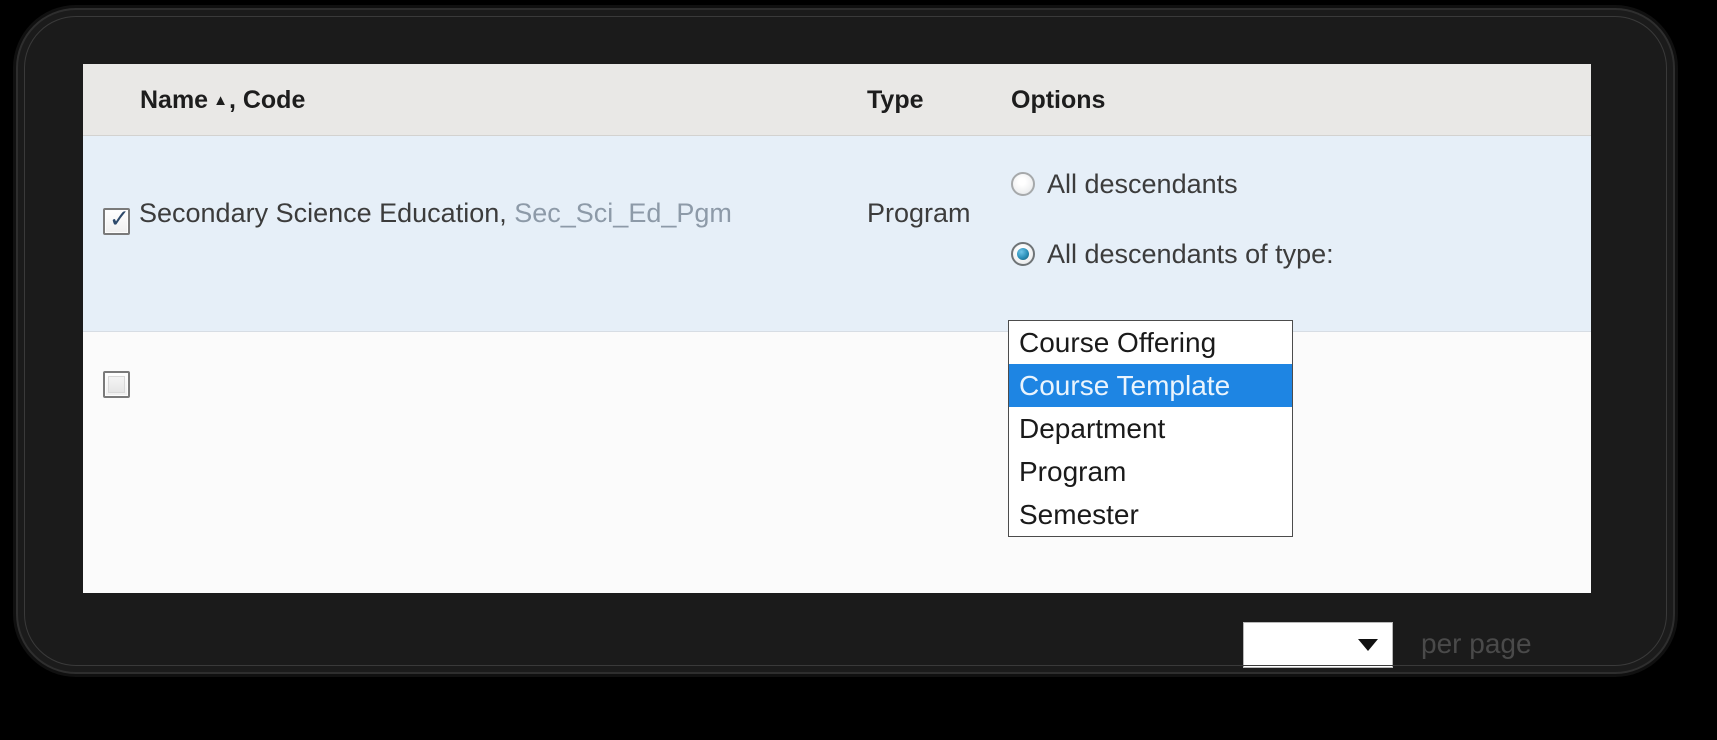 This screenshot has width=1717, height=740. I want to click on radio-option-all-descendants: All descendants, so click(1124, 184).